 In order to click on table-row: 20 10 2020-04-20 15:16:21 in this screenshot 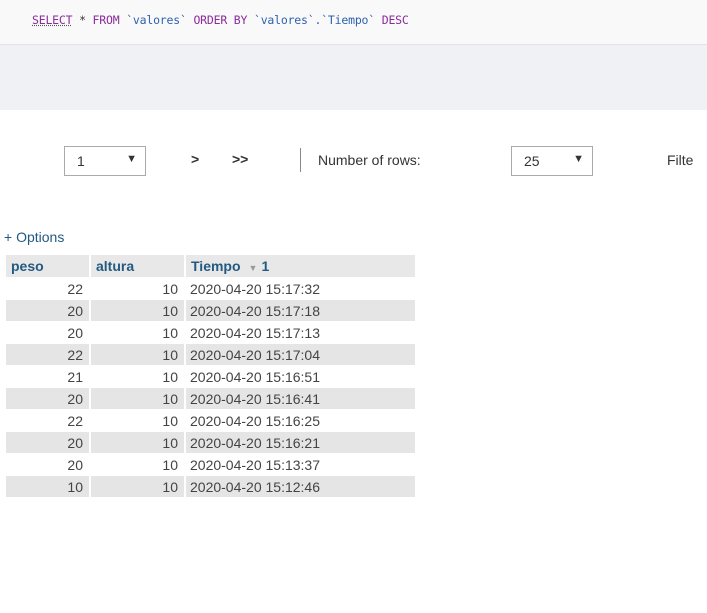, I will do `click(210, 442)`.